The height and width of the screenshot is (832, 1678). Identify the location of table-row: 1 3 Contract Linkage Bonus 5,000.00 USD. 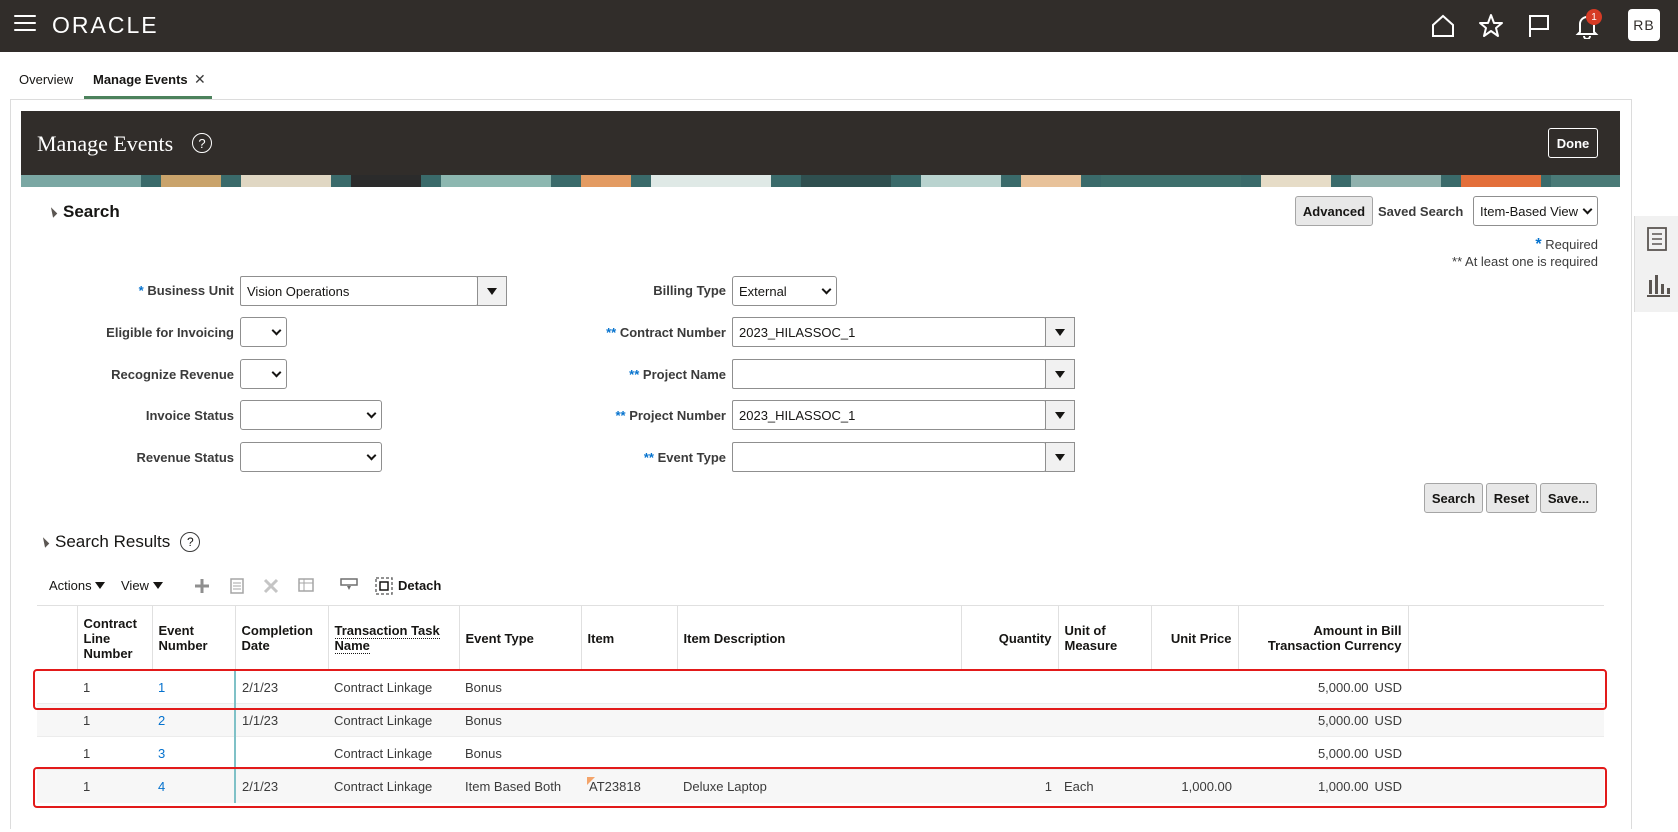
(820, 753).